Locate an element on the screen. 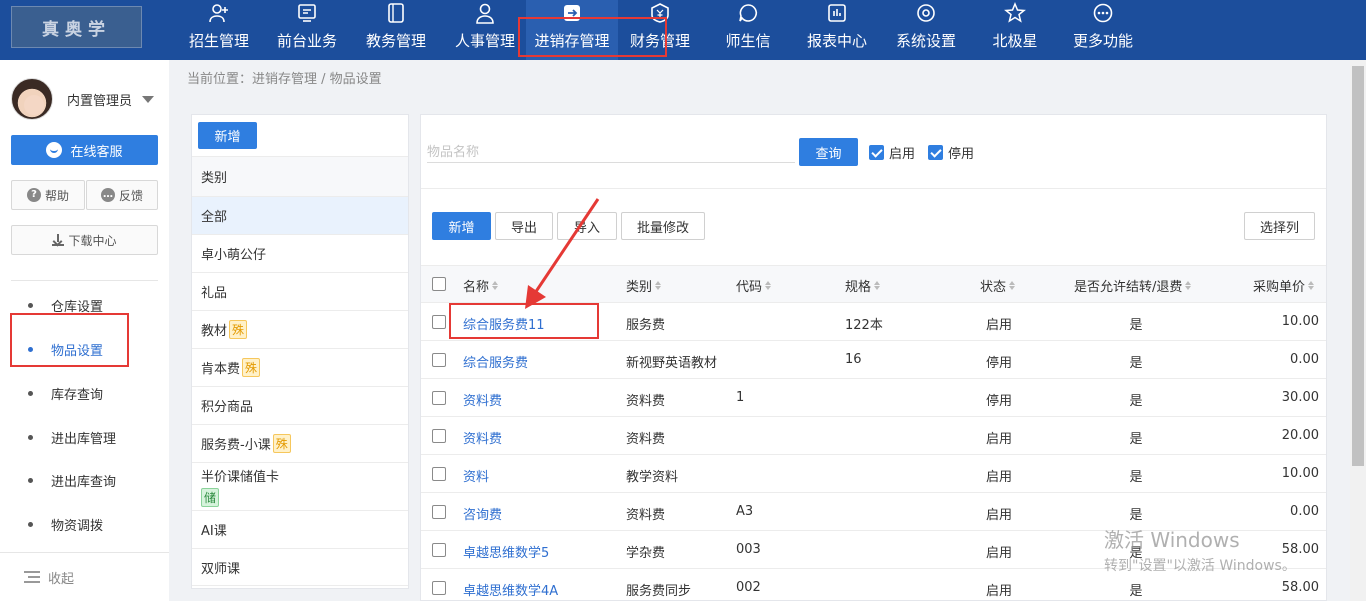  table-row: 卓越思维数学4A 服务费同步 002 启用 是 58.00 is located at coordinates (873, 584).